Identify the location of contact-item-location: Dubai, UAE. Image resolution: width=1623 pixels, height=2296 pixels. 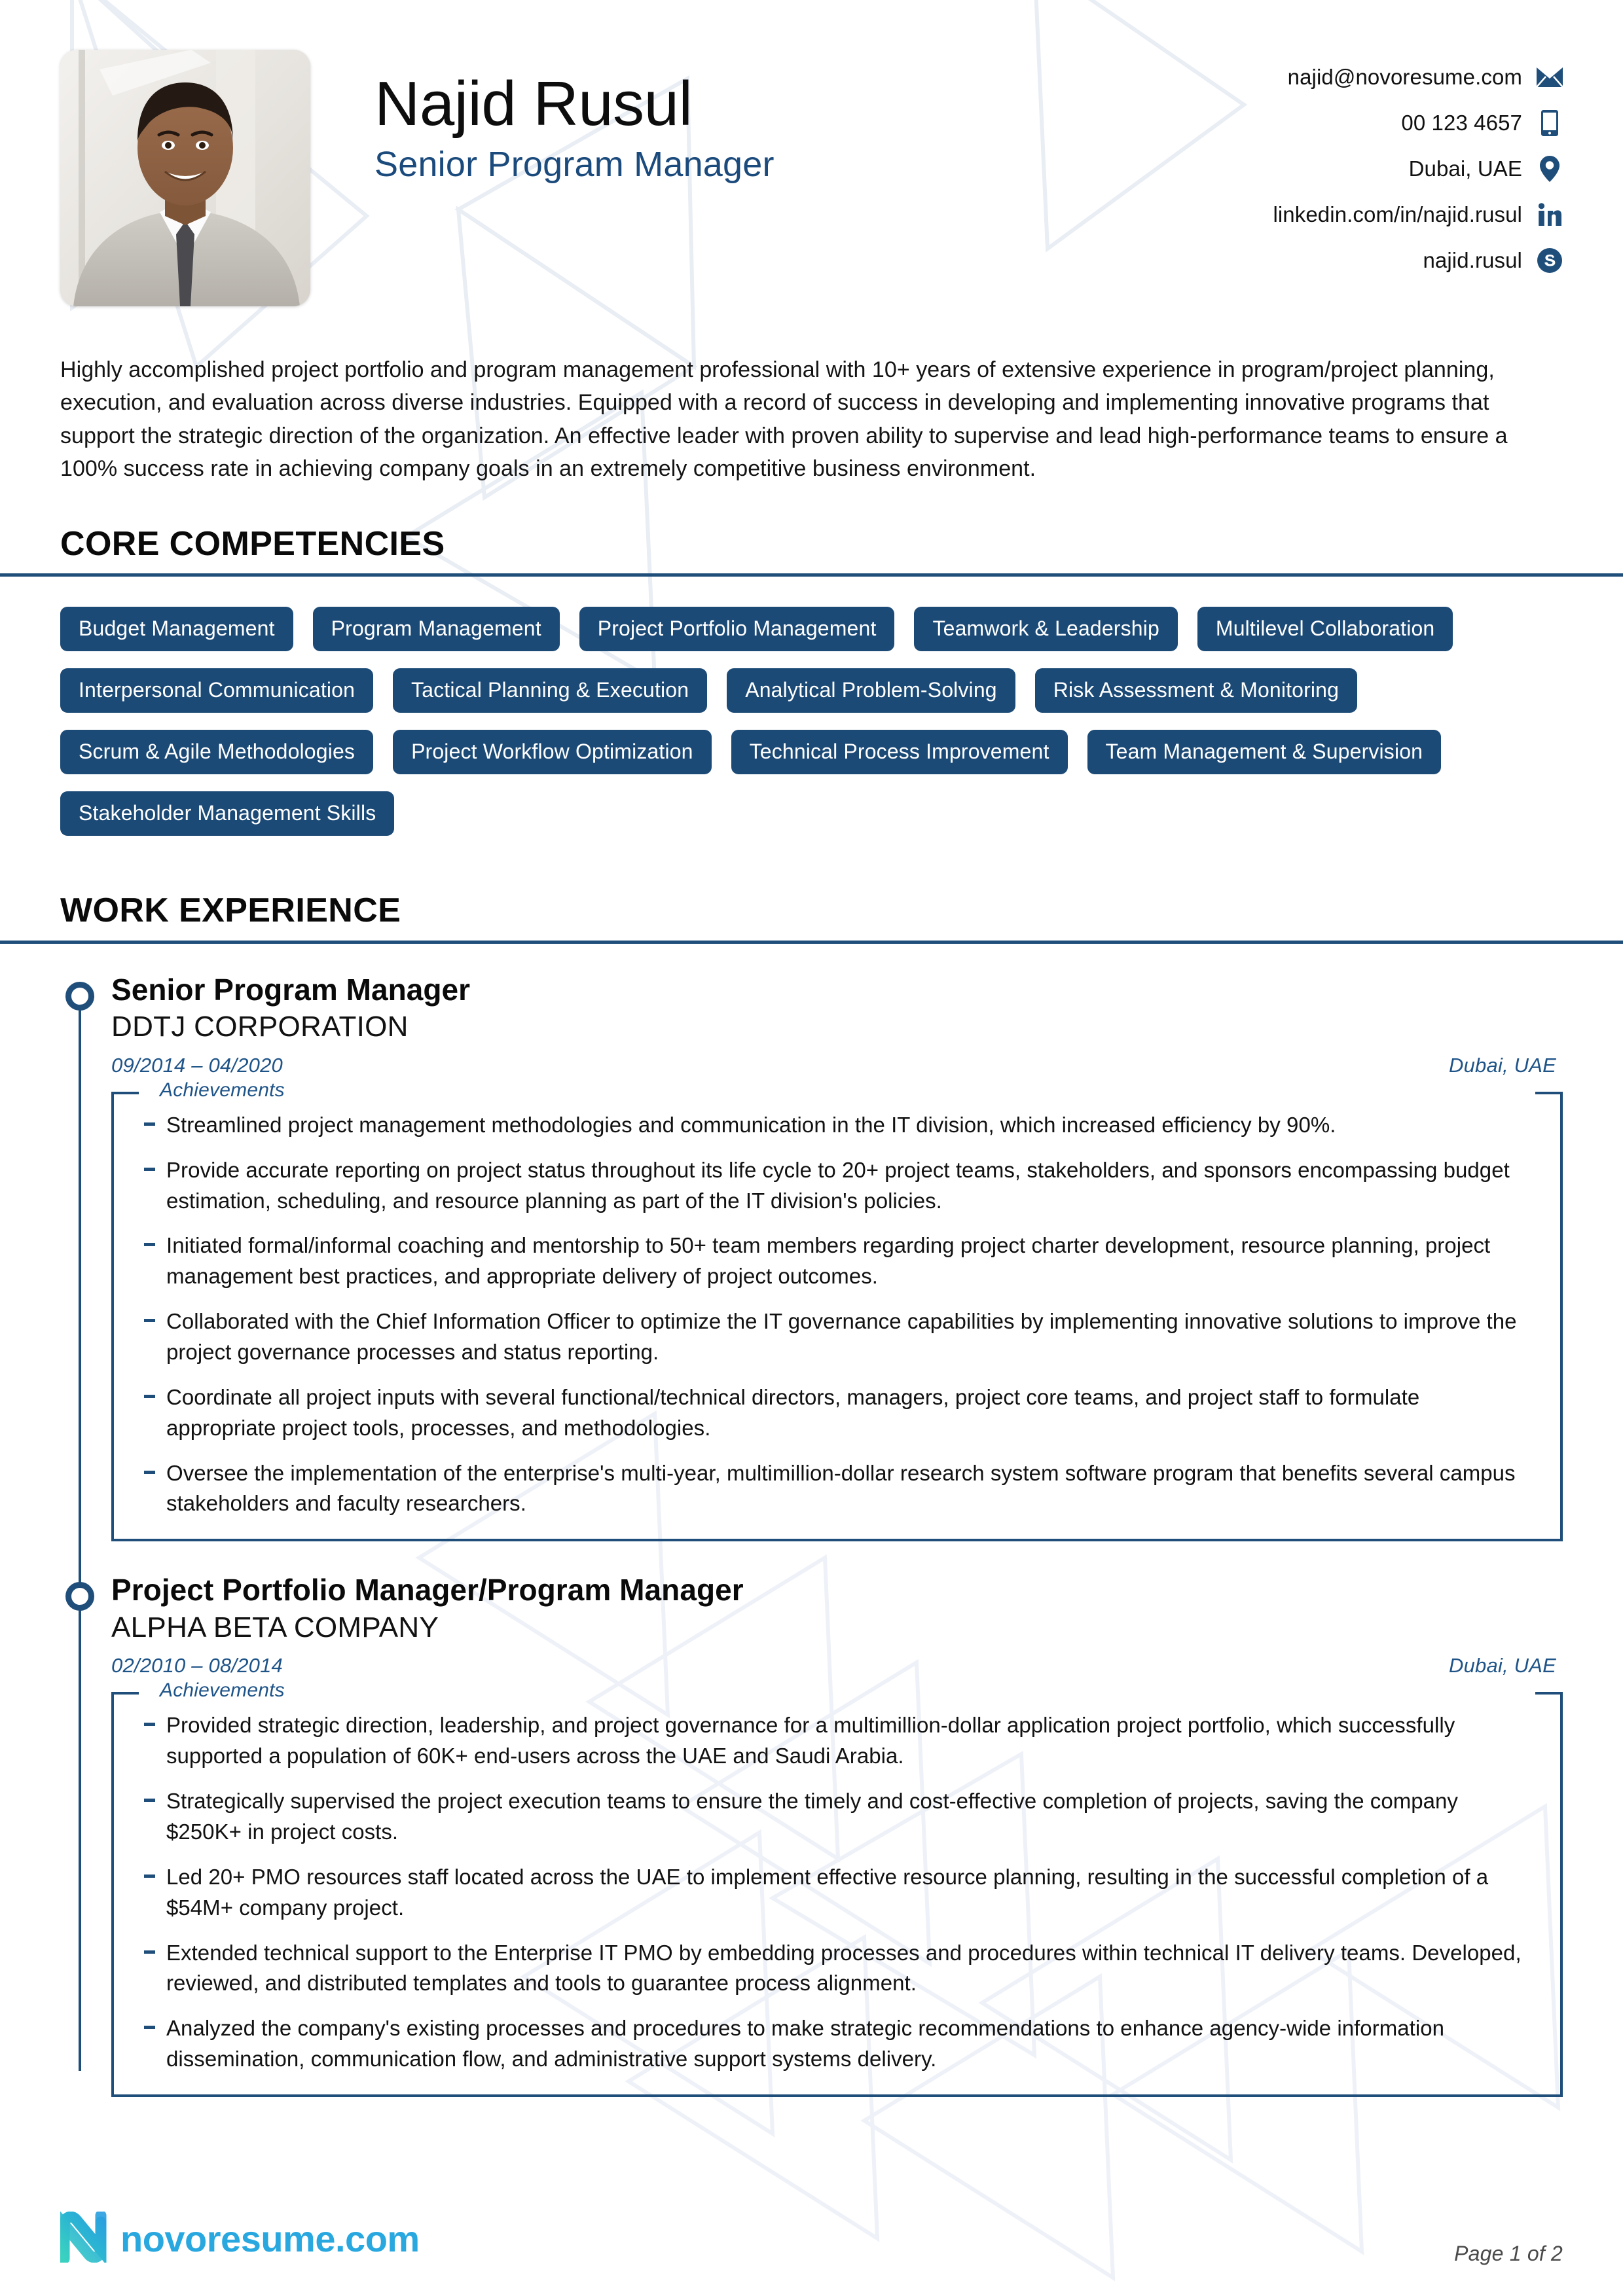
(1486, 169).